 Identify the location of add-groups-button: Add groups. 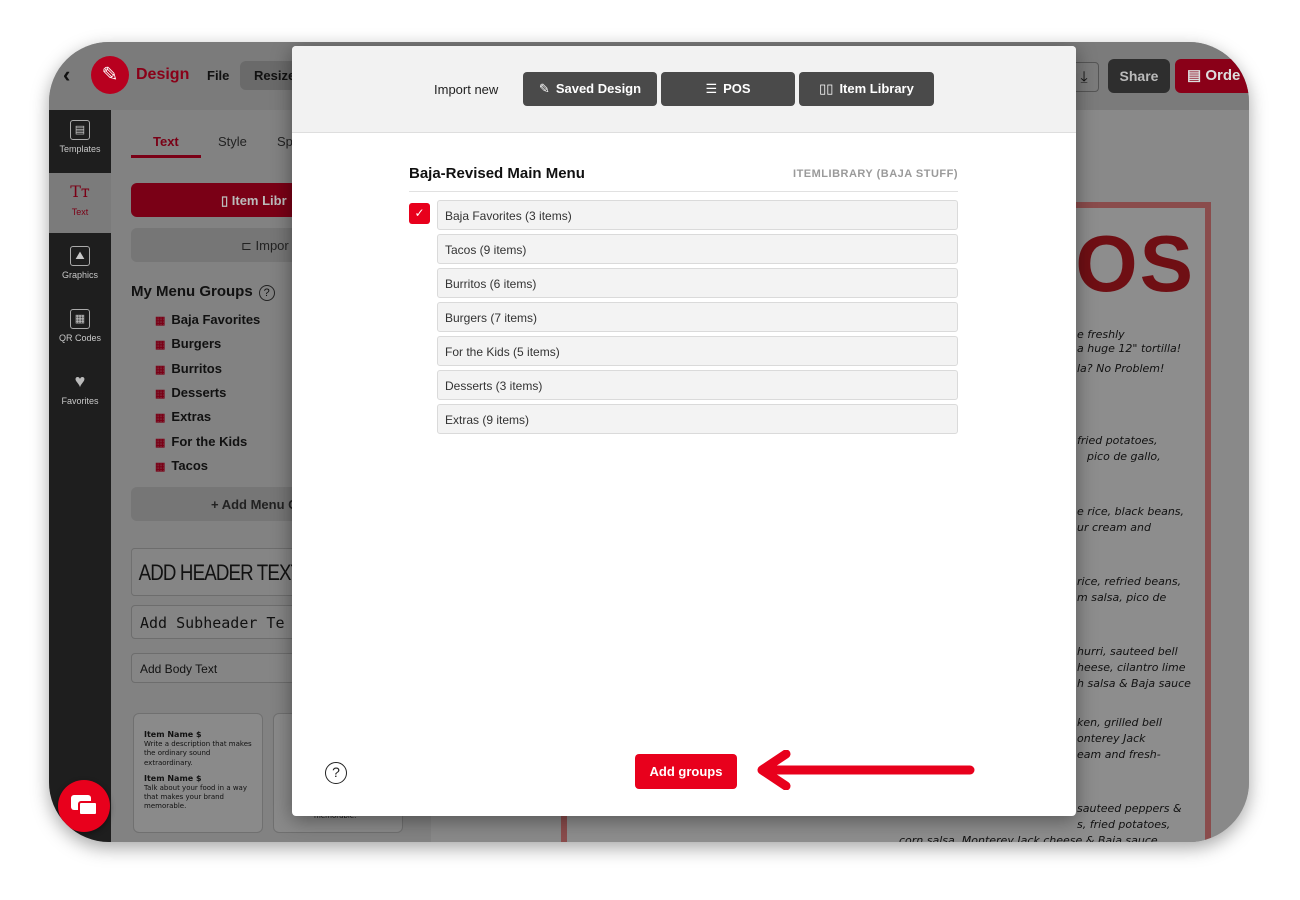
(686, 771).